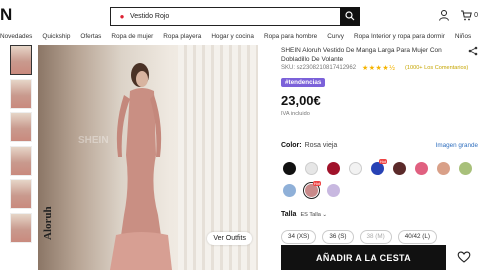 This screenshot has width=480, height=270. Describe the element at coordinates (295, 114) in the screenshot. I see `vat-note: IVA incluido` at that location.